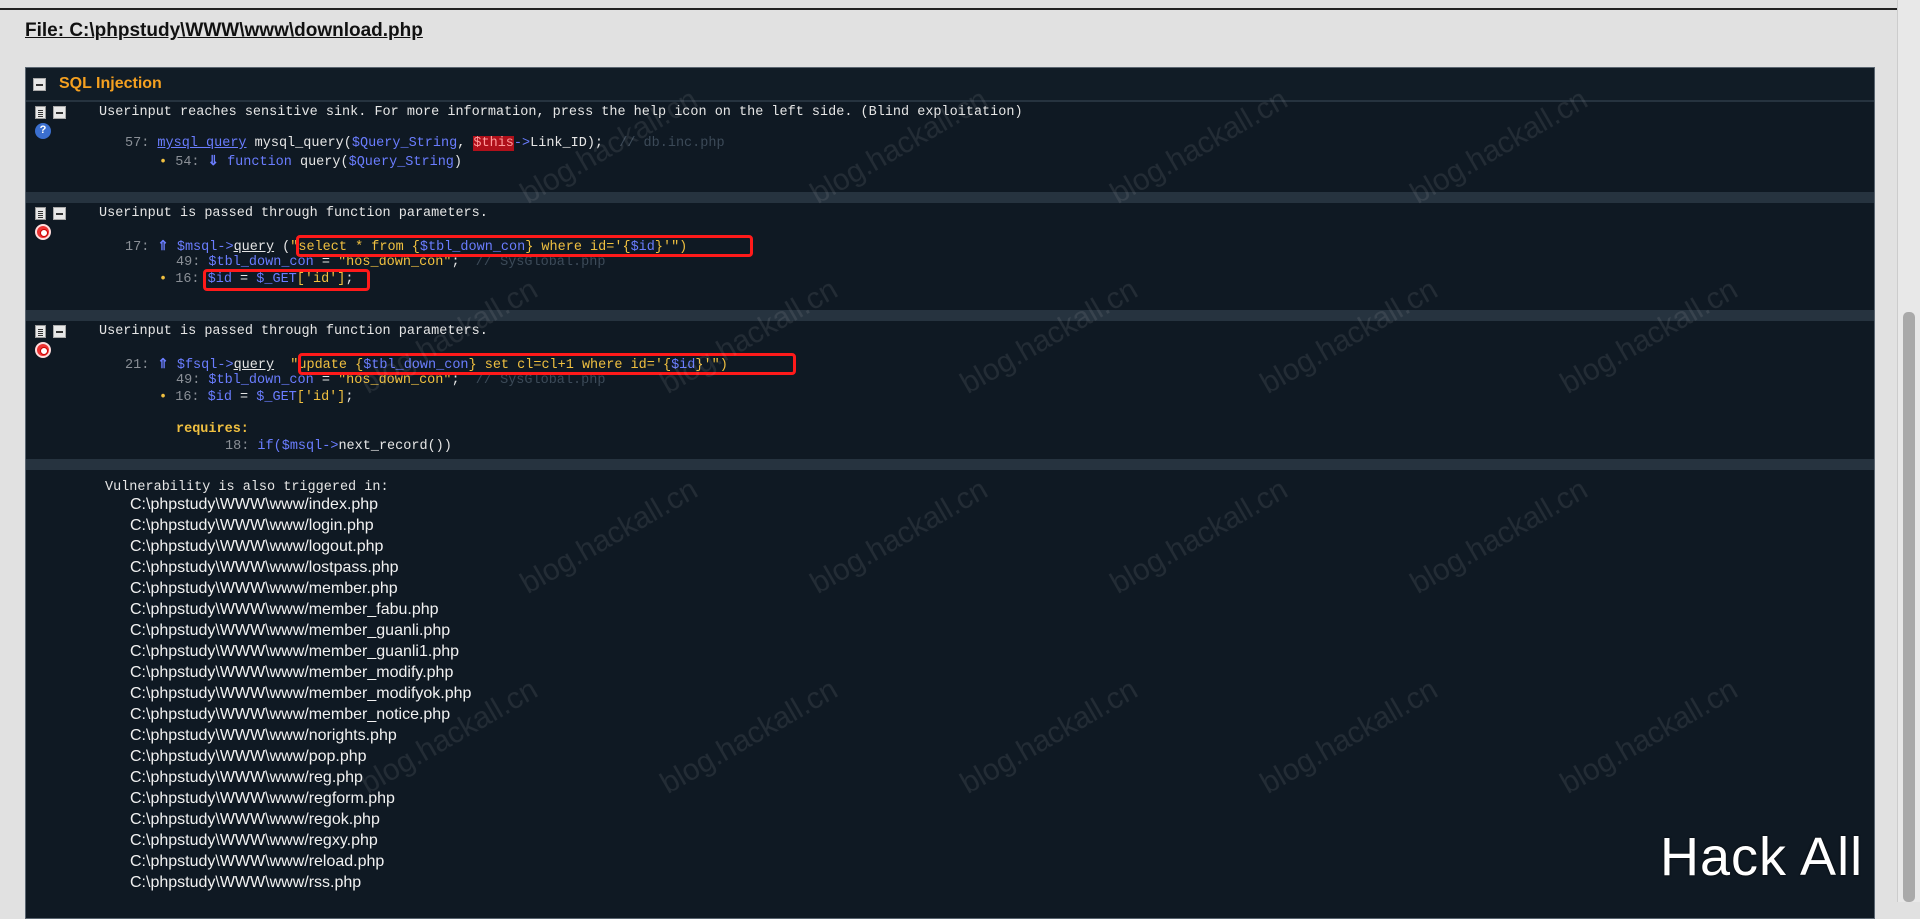  Describe the element at coordinates (213, 162) in the screenshot. I see `arrow-down-icon: ⇓` at that location.